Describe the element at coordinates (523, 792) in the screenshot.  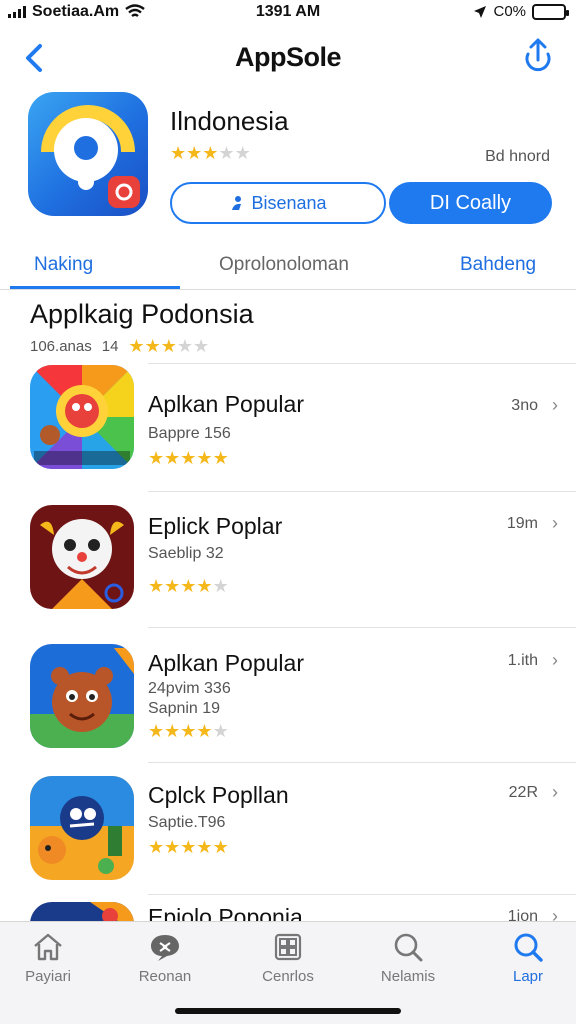
I see `list-item-size: 22R` at that location.